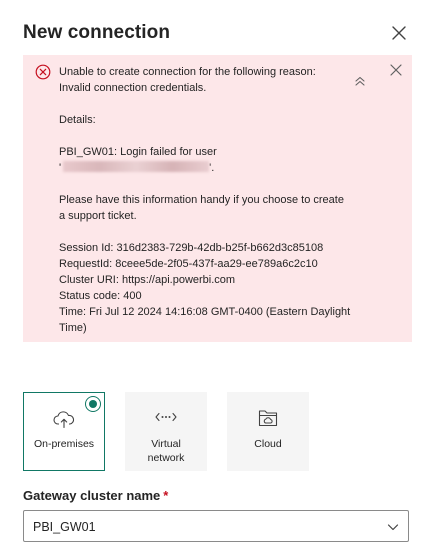 This screenshot has width=433, height=542. Describe the element at coordinates (393, 527) in the screenshot. I see `chevron-down-icon` at that location.